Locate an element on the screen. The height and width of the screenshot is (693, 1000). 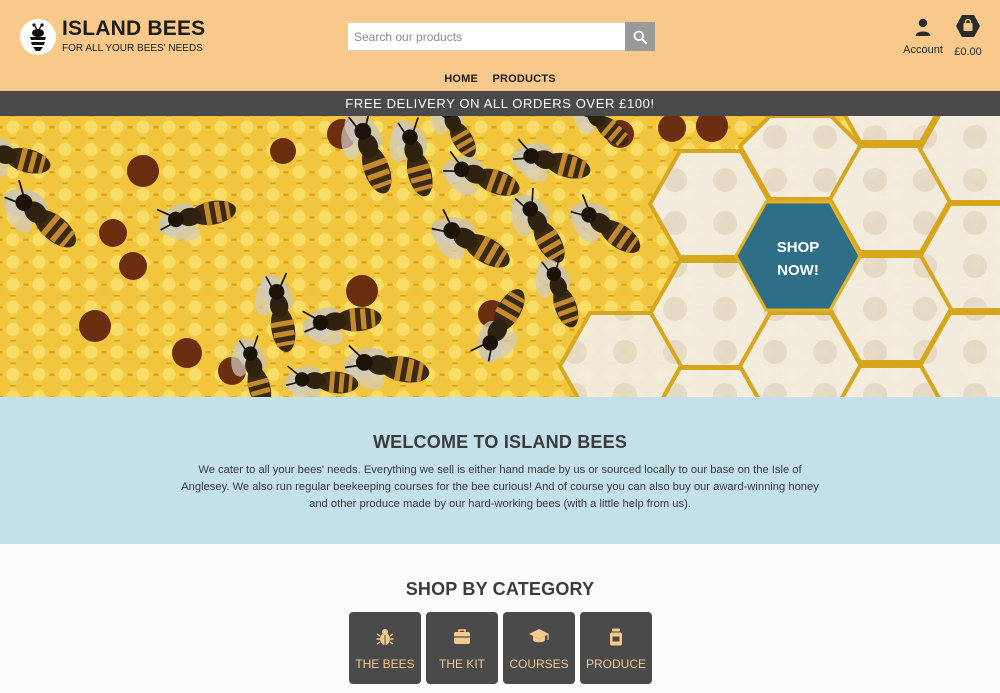
search-input is located at coordinates (486, 36).